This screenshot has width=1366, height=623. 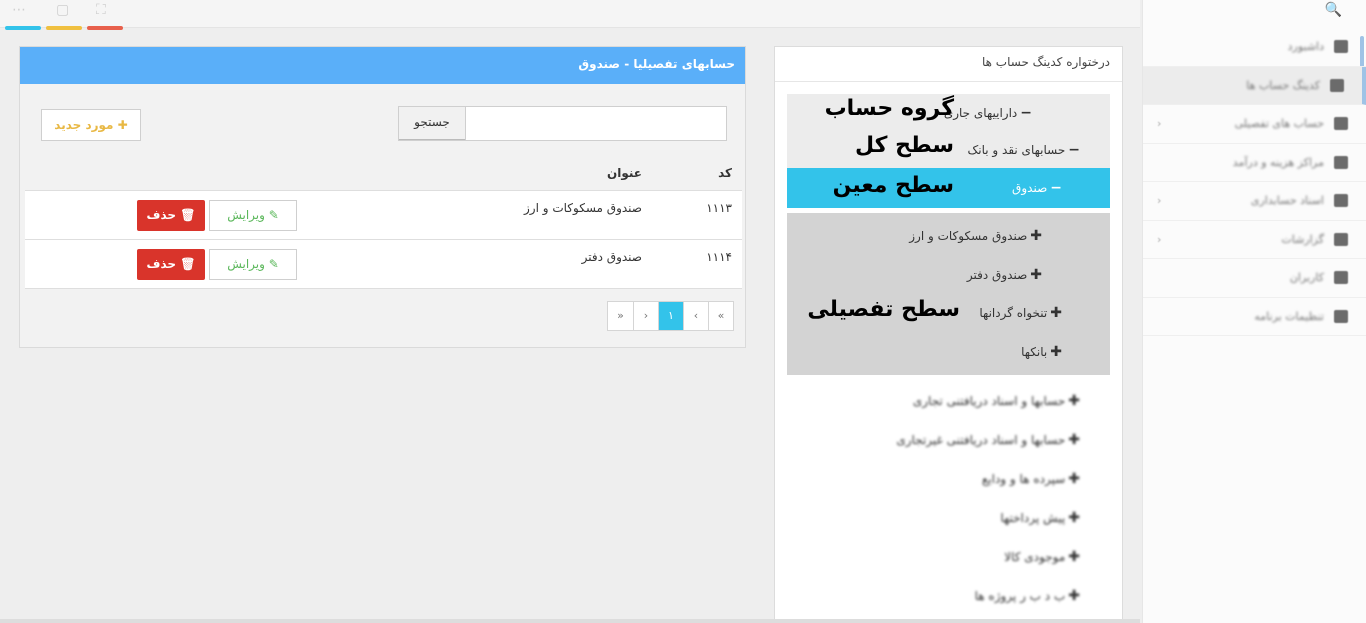 What do you see at coordinates (1254, 201) in the screenshot?
I see `sidebar-item-vouchers: اسناد حسابداری ‹` at bounding box center [1254, 201].